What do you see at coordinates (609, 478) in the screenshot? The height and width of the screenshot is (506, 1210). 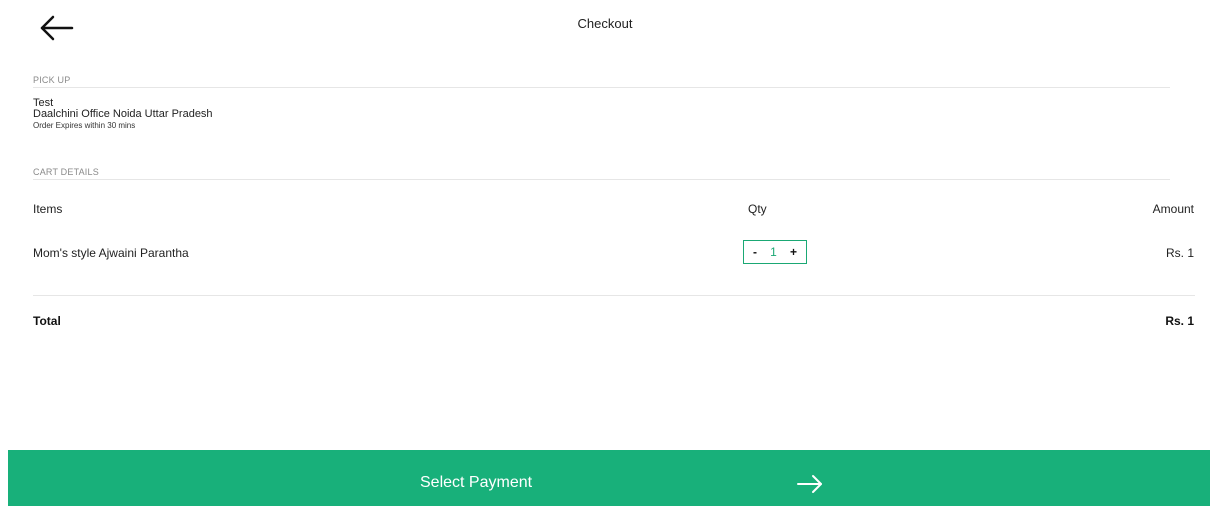 I see `select-payment-button: Select Payment` at bounding box center [609, 478].